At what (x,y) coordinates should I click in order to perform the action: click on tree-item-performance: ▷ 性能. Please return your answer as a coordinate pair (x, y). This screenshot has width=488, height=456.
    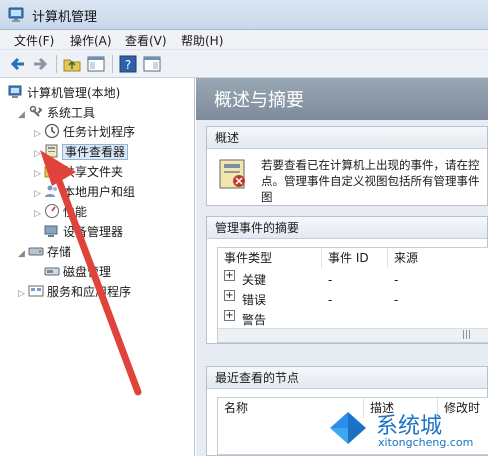
    Looking at the image, I should click on (60, 212).